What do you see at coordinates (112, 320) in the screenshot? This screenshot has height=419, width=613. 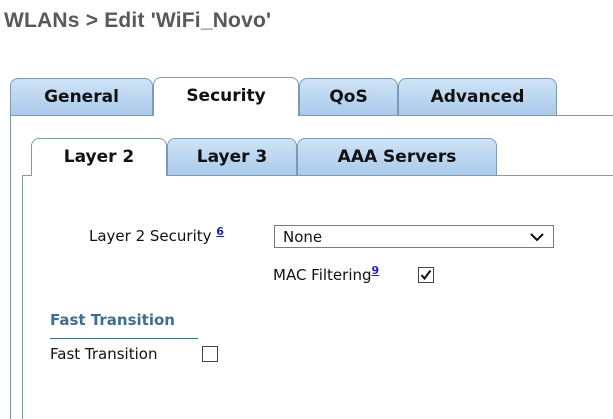 I see `fast-transition-heading: Fast Transition` at bounding box center [112, 320].